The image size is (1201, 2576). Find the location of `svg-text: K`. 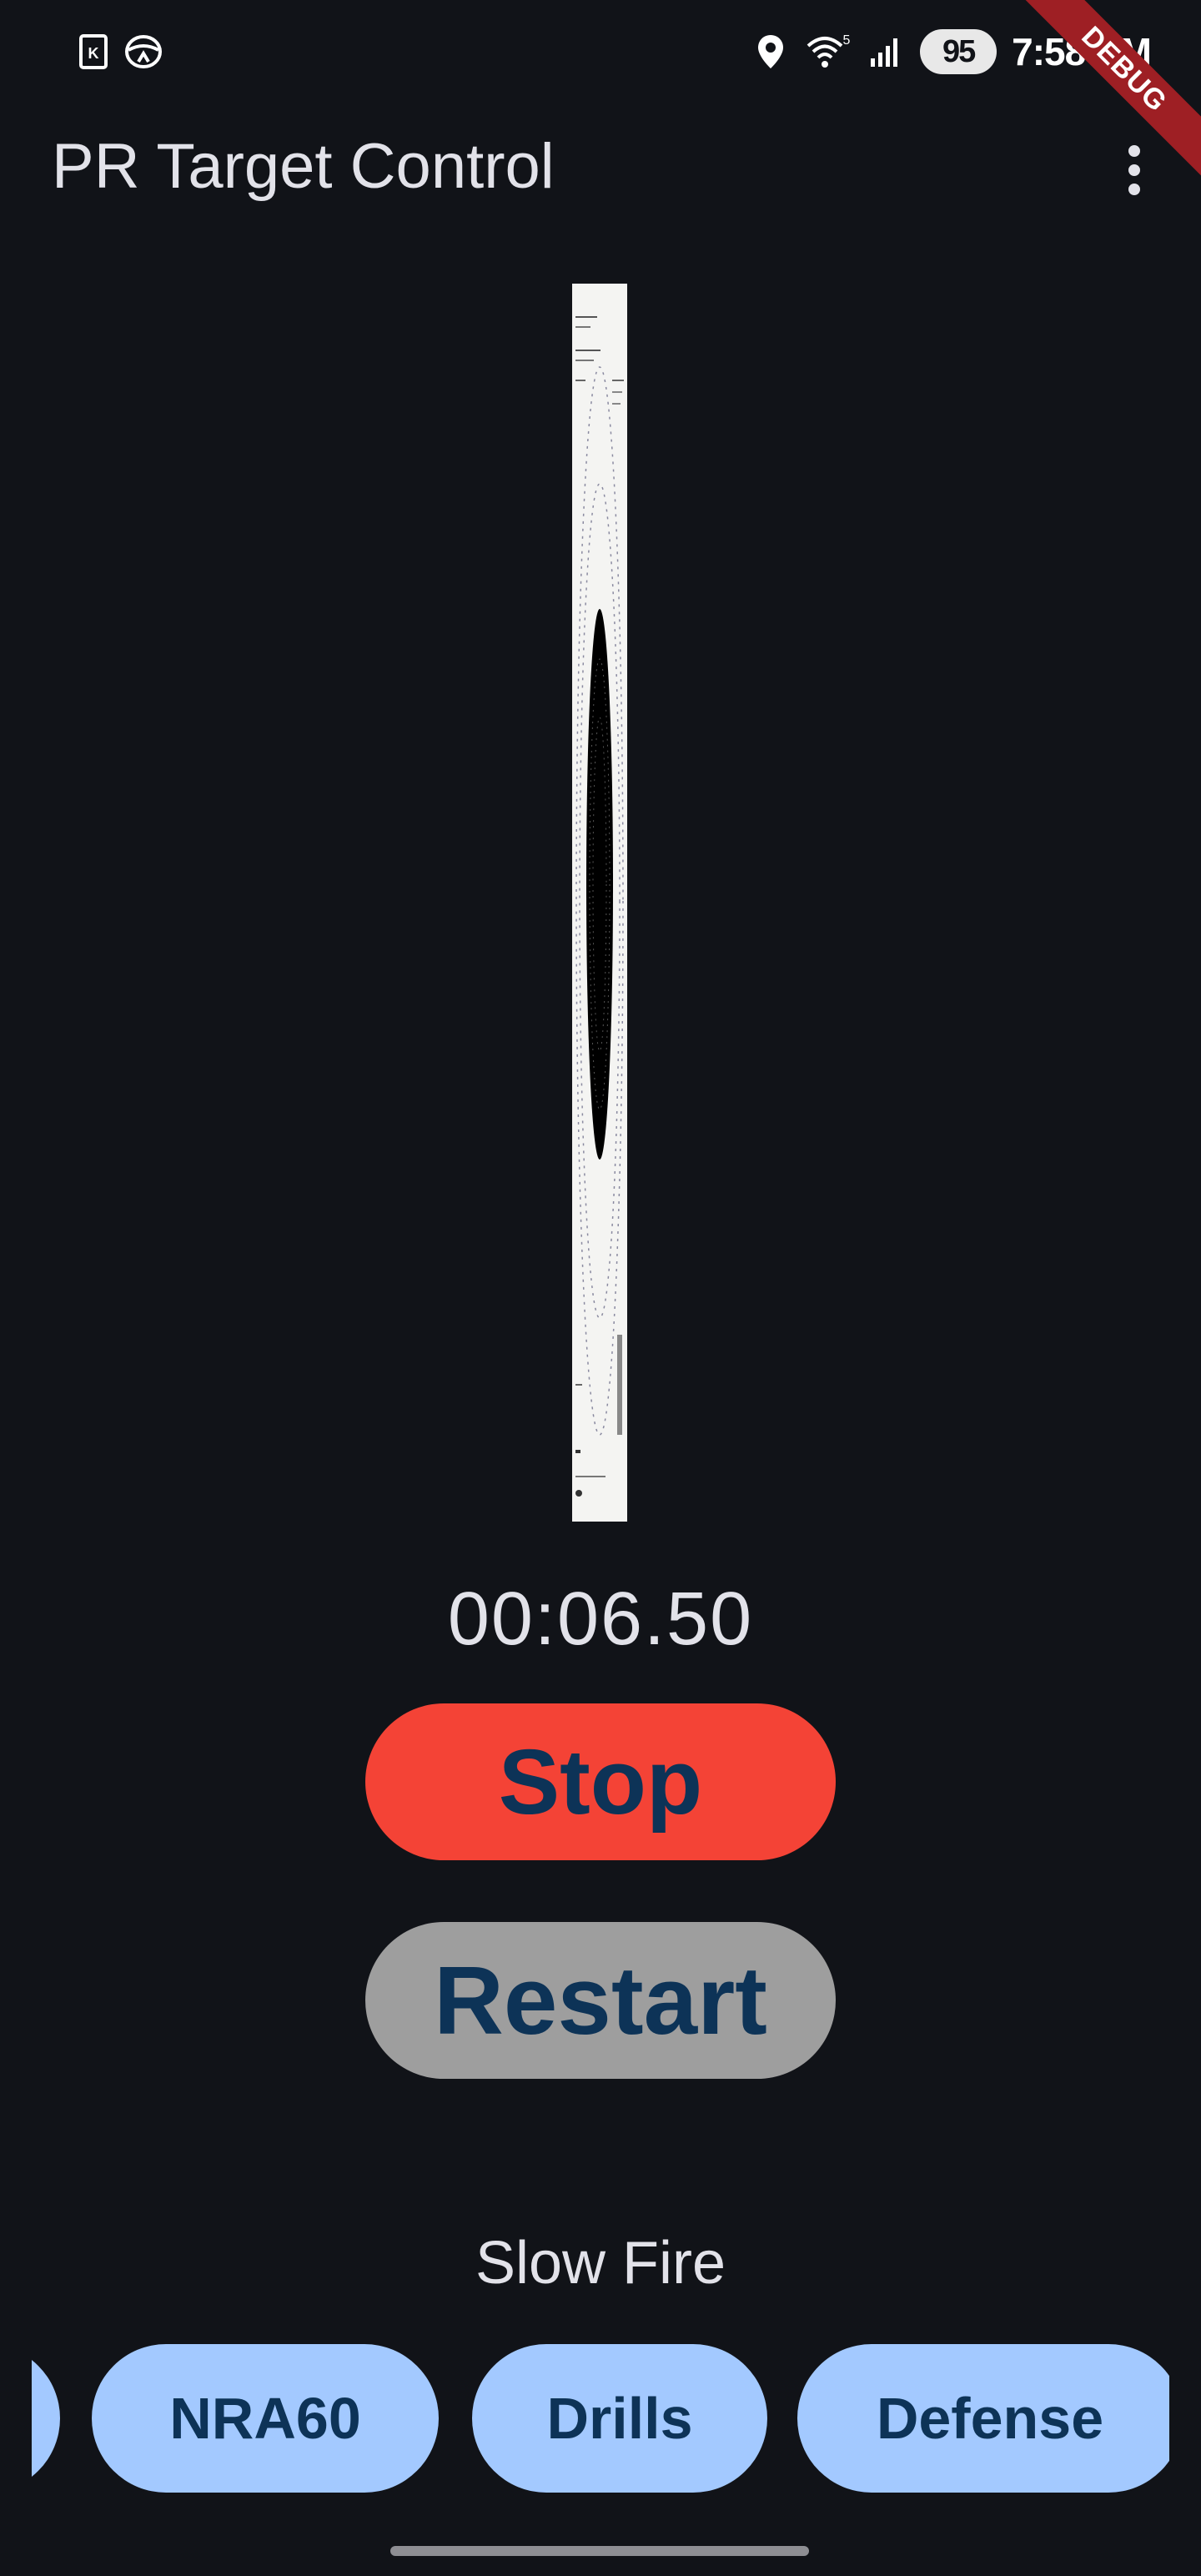

svg-text: K is located at coordinates (94, 53).